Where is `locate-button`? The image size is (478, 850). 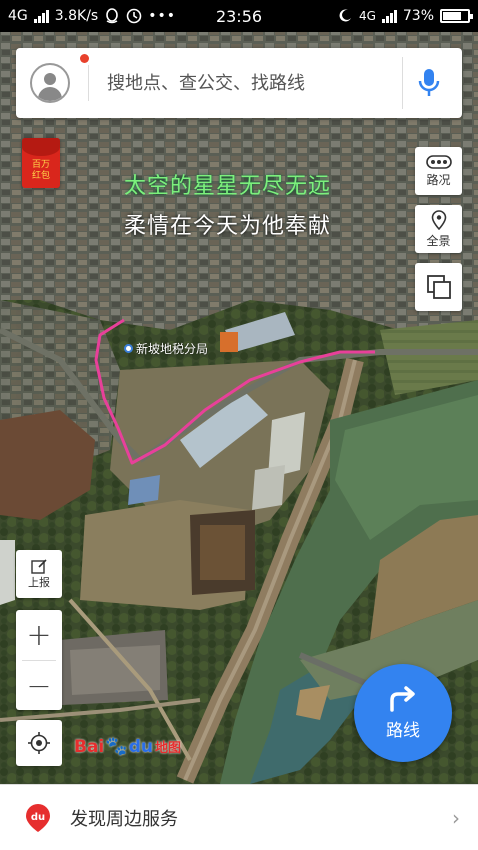
locate-button is located at coordinates (39, 743).